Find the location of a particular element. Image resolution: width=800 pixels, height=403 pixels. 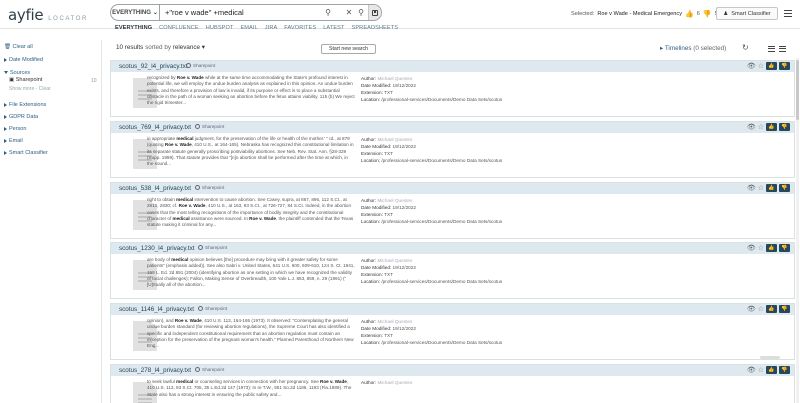

logo: ayfie LOCATOR is located at coordinates (48, 15).